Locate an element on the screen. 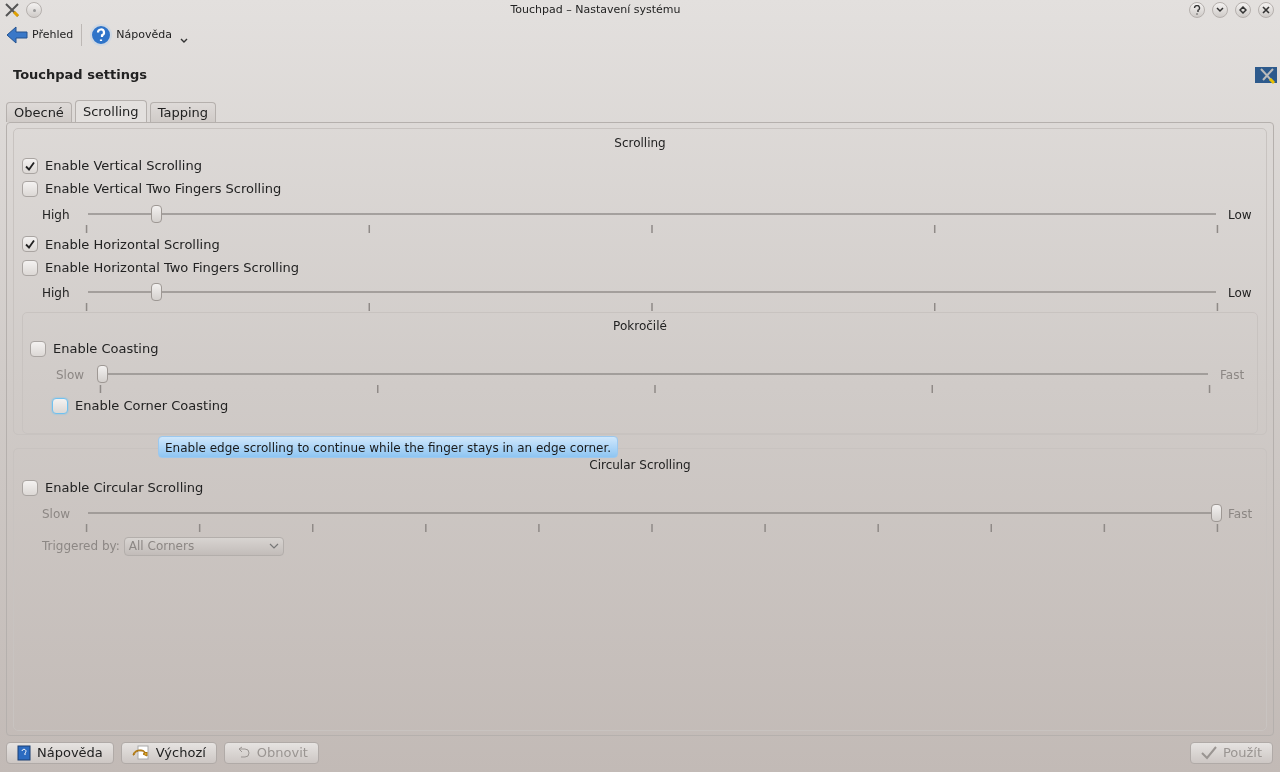 The width and height of the screenshot is (1280, 772). close-icon is located at coordinates (1266, 10).